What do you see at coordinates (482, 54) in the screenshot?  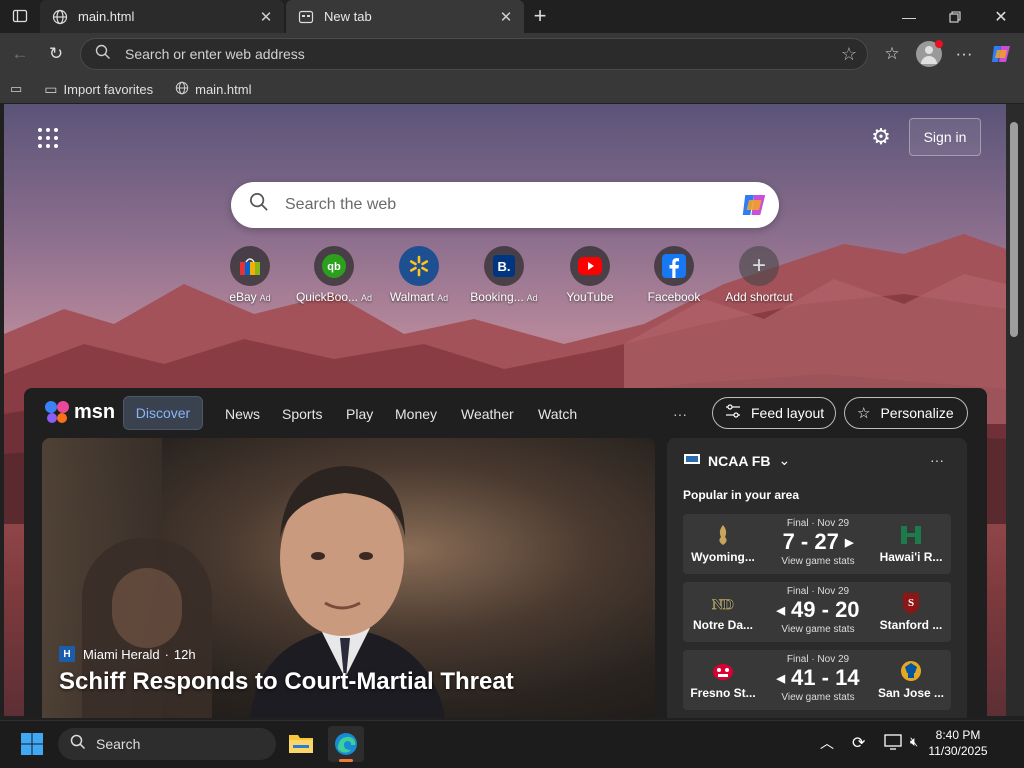 I see `address-input` at bounding box center [482, 54].